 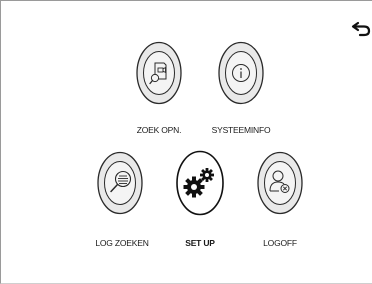 I want to click on systeeminfo-button, so click(x=241, y=73).